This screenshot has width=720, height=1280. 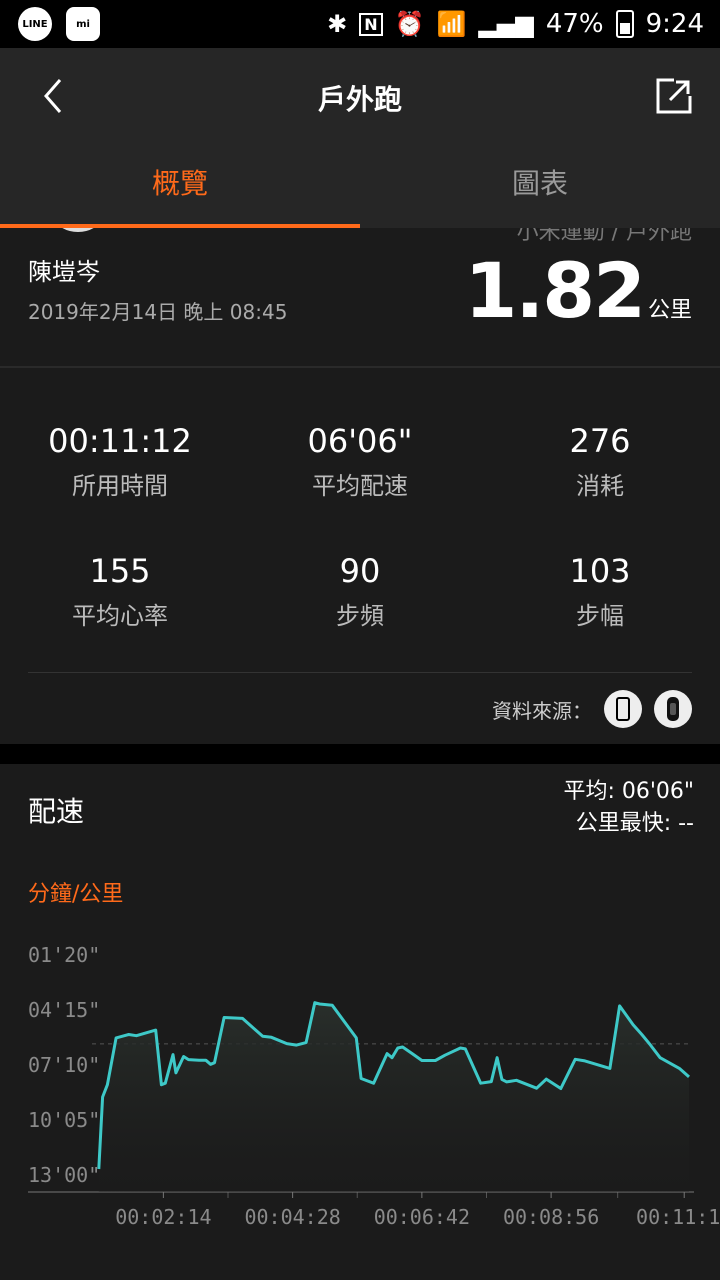 I want to click on data-source-label: 資料來源：, so click(x=542, y=710).